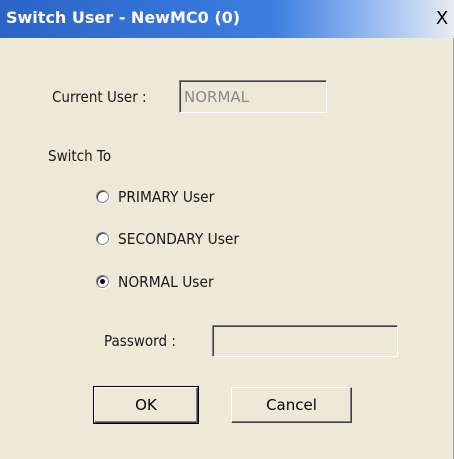 The width and height of the screenshot is (454, 459). Describe the element at coordinates (123, 17) in the screenshot. I see `window-title: Switch User - NewMC0 (0)` at that location.